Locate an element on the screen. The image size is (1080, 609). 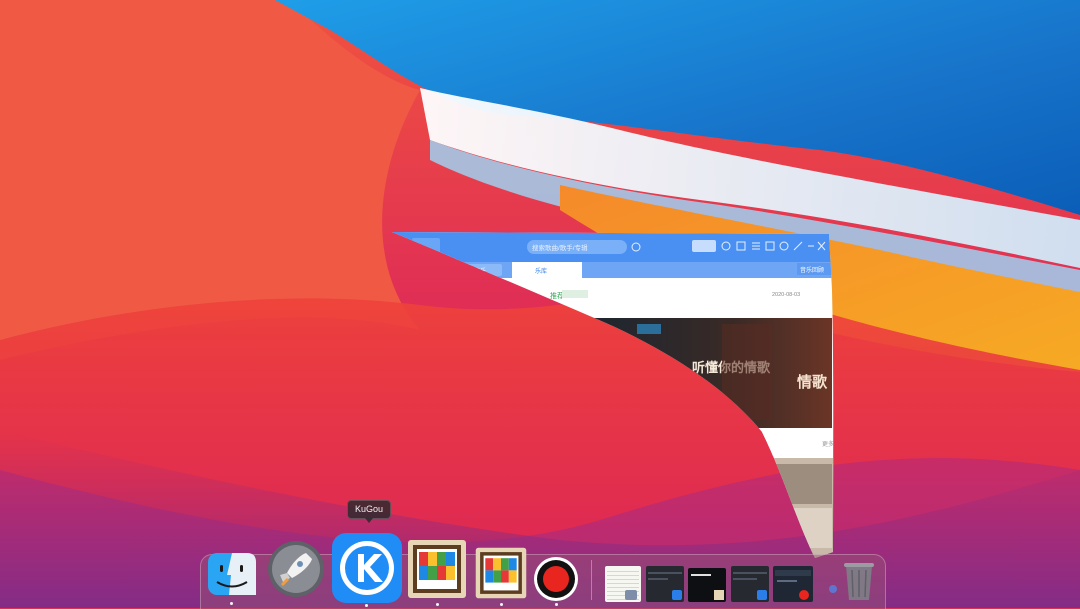
music-review-label: 音乐回顾 is located at coordinates (812, 270).